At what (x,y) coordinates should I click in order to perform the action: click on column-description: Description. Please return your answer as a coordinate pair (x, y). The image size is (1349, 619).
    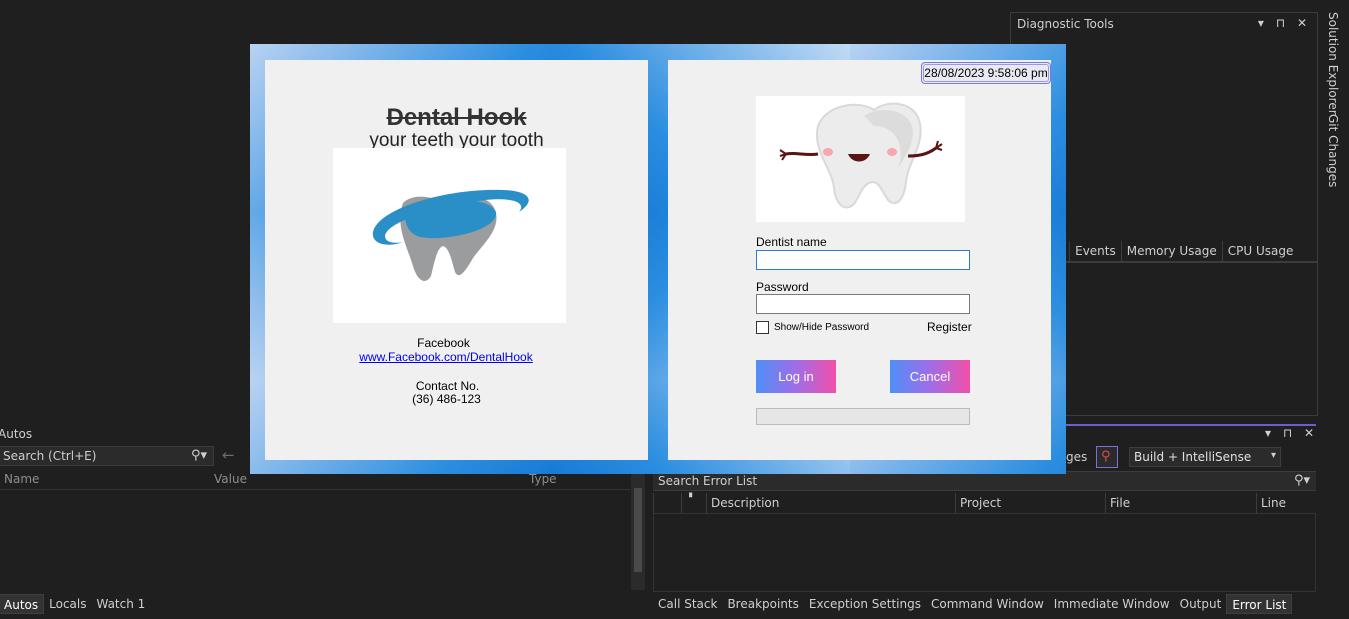
    Looking at the image, I should click on (830, 503).